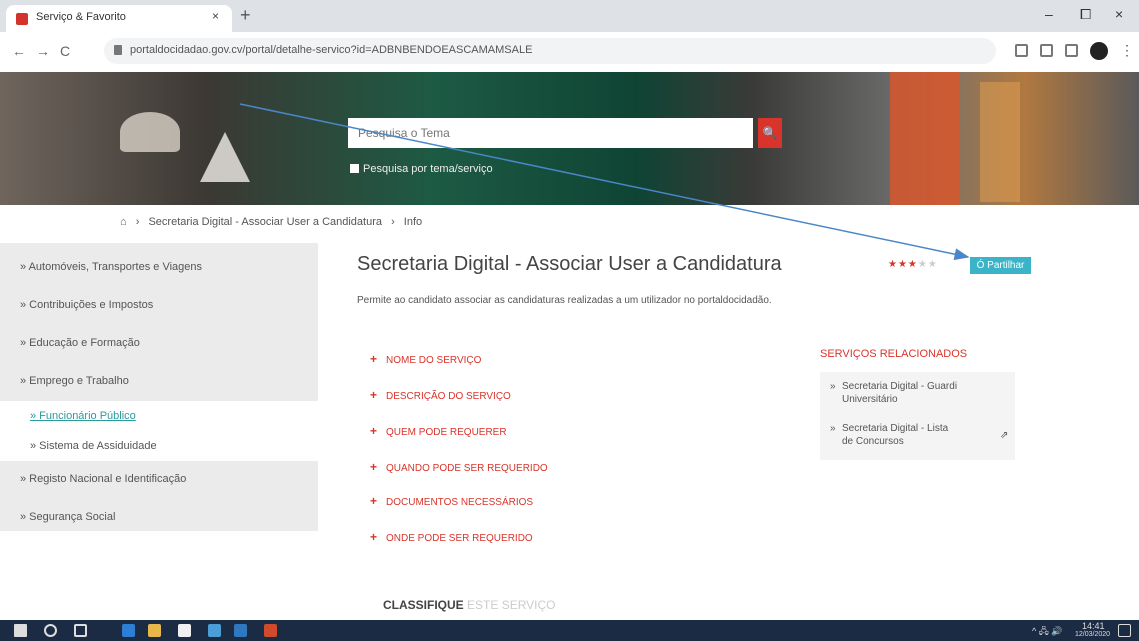  I want to click on clock-date: 12/03/2020, so click(1092, 634).